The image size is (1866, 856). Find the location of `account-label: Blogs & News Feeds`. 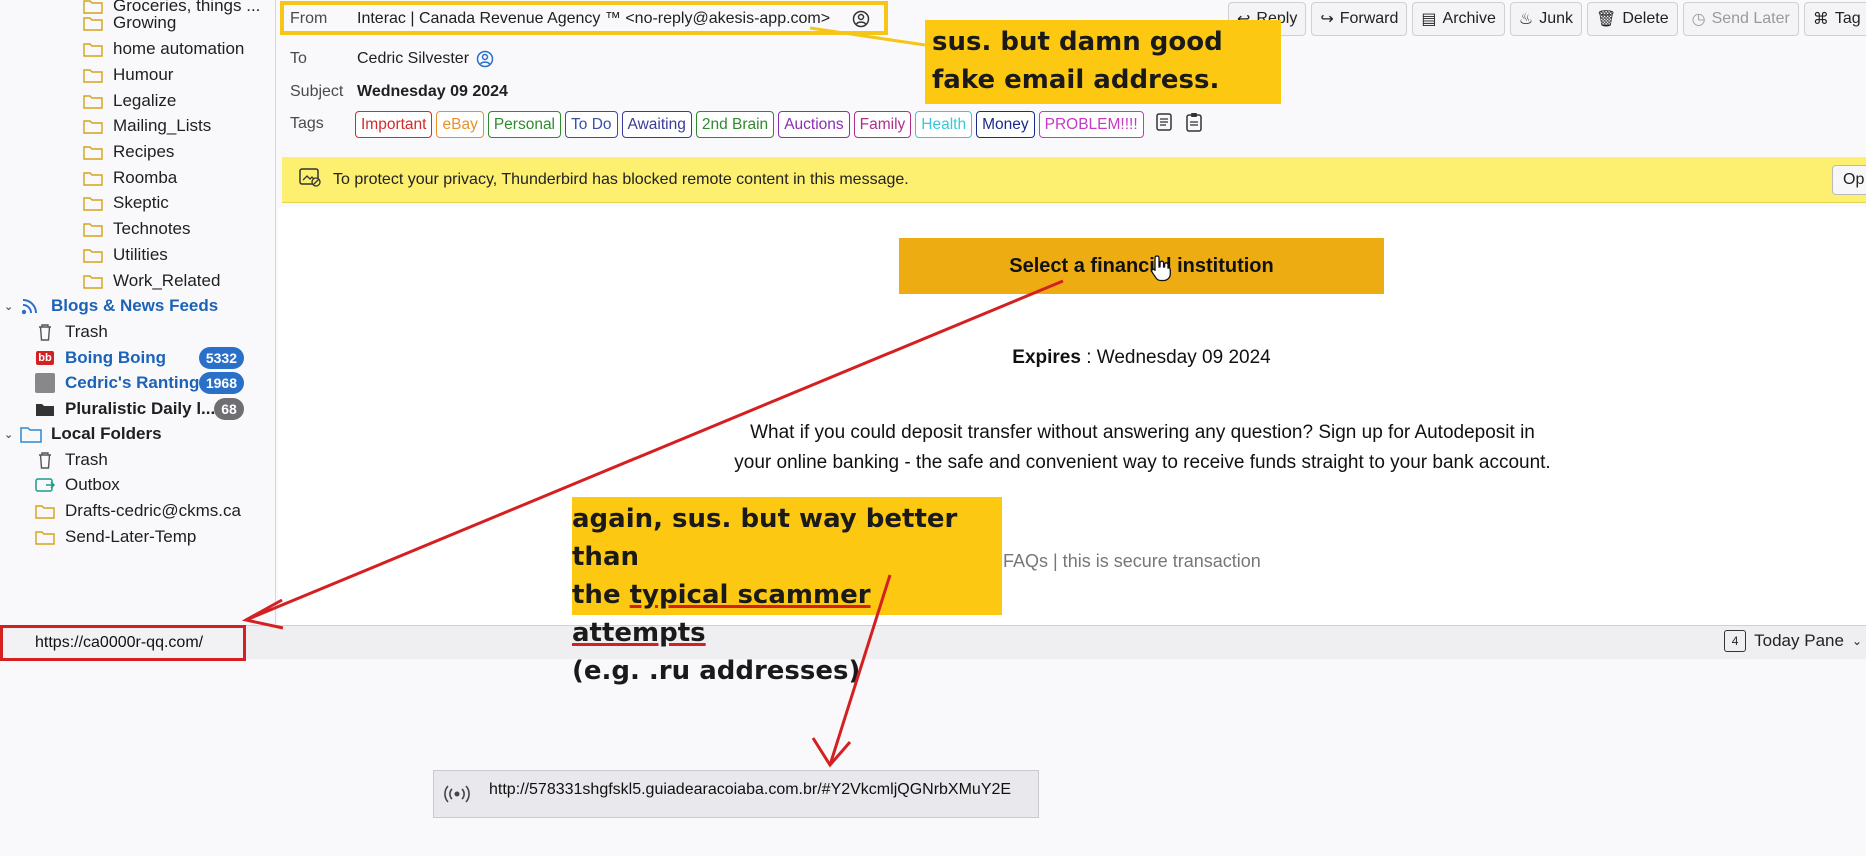

account-label: Blogs & News Feeds is located at coordinates (135, 305).